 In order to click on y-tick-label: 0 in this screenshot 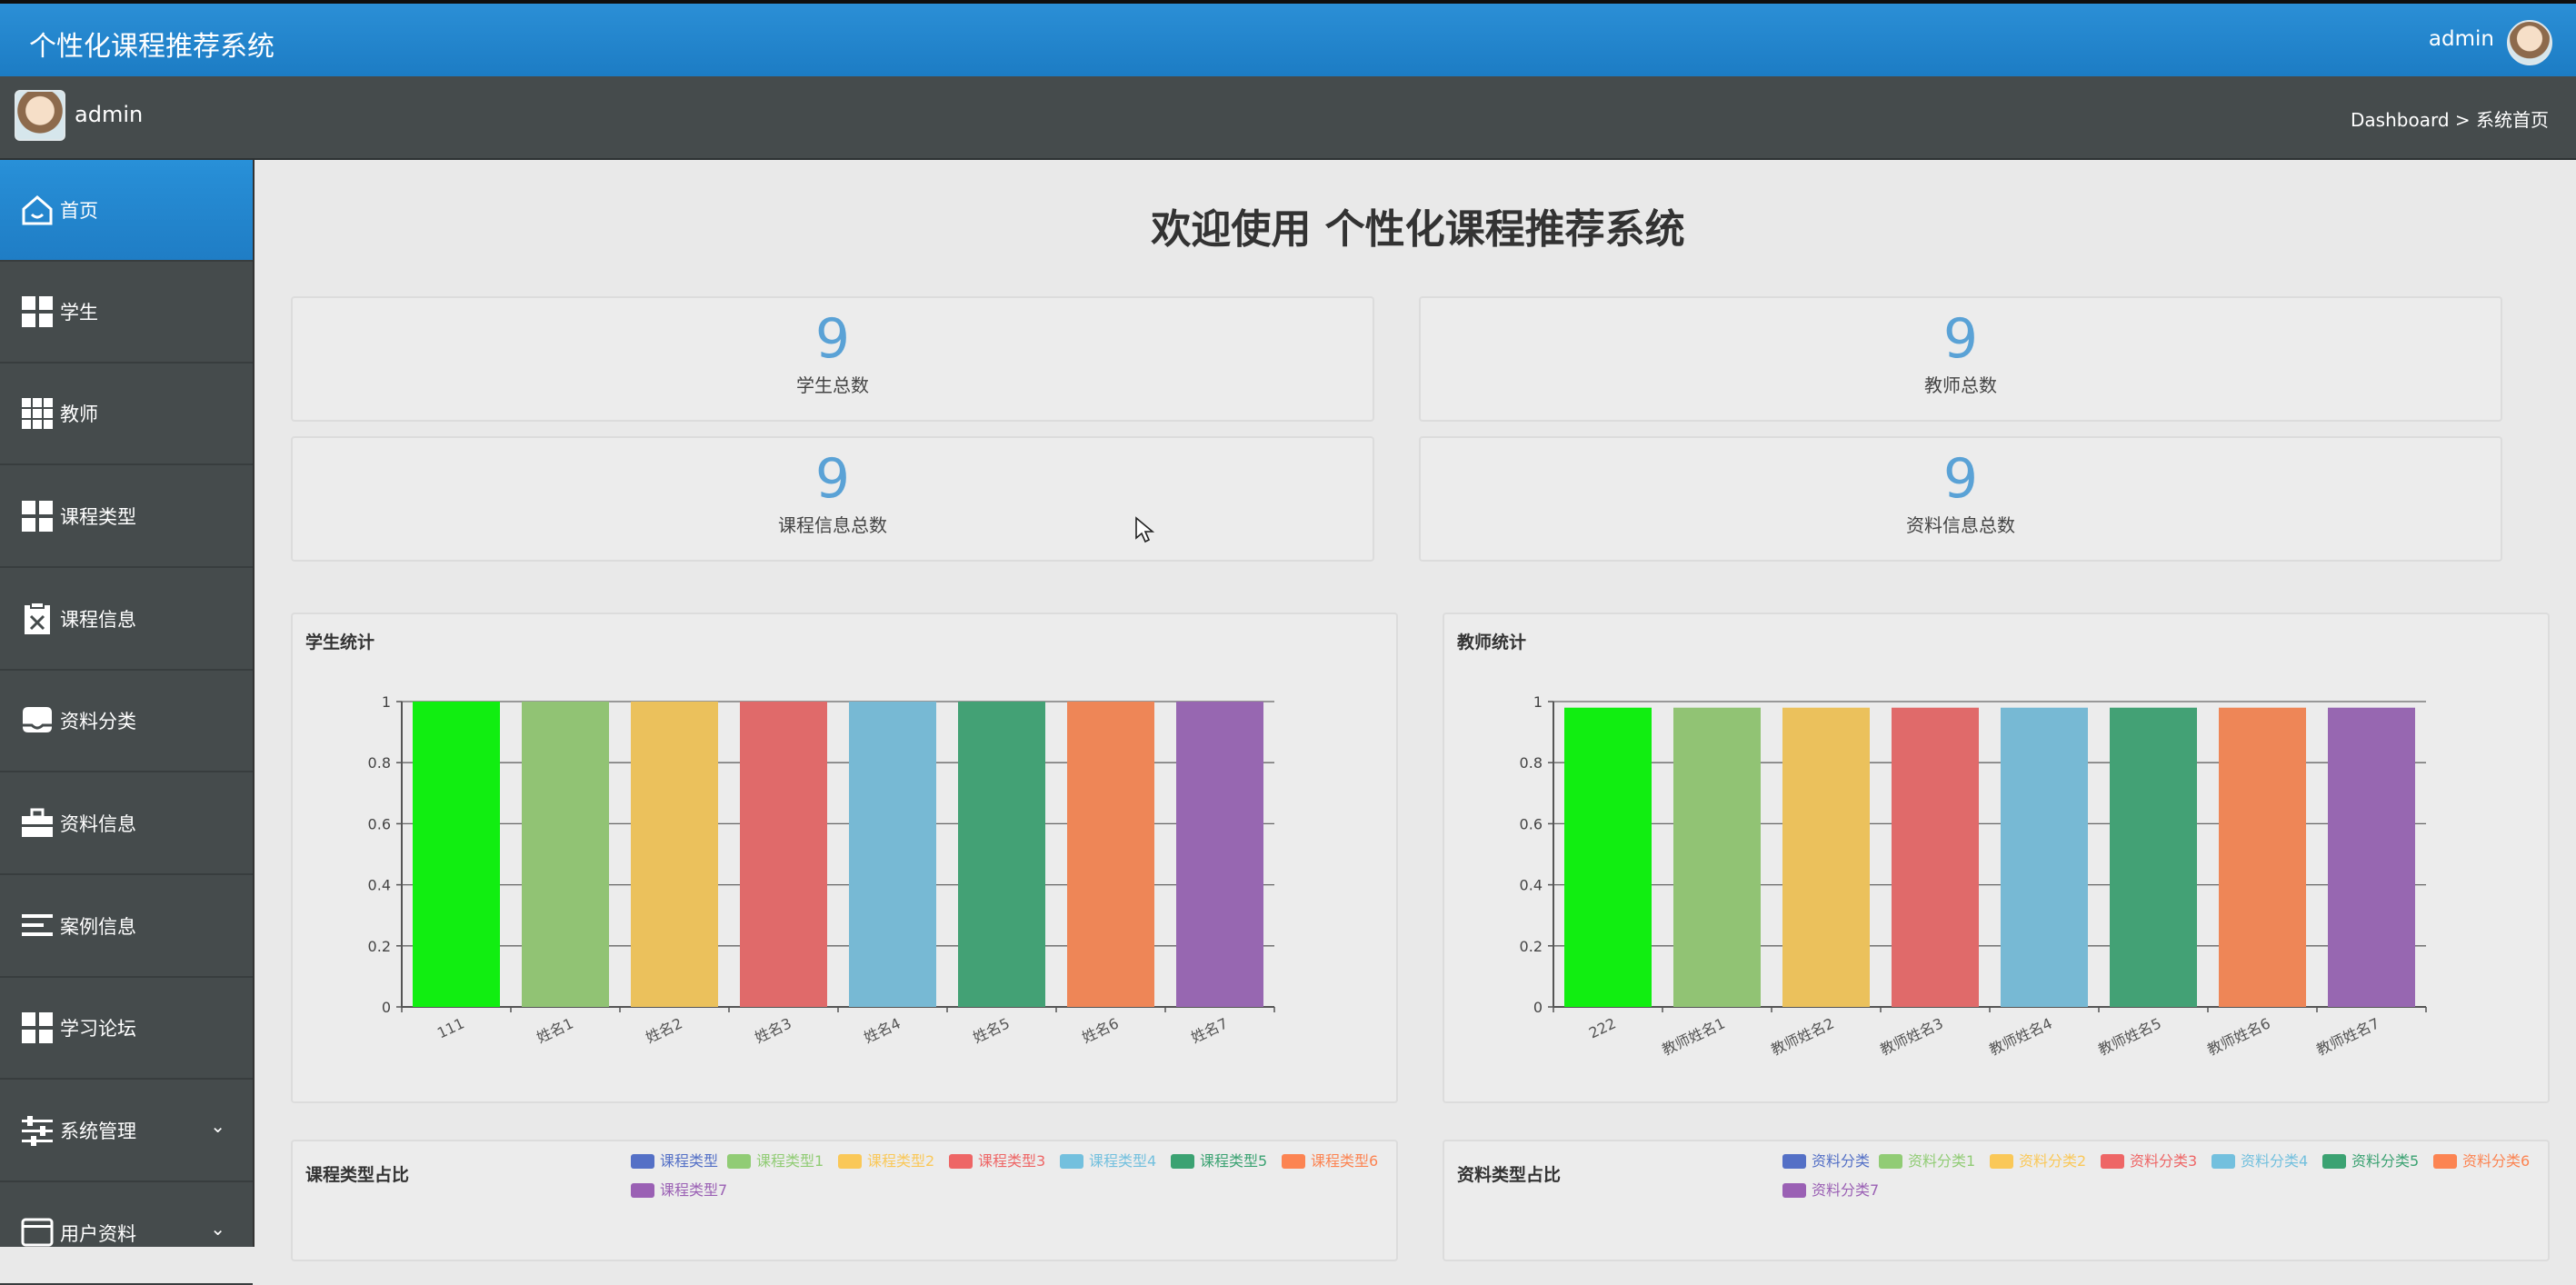, I will do `click(386, 1008)`.